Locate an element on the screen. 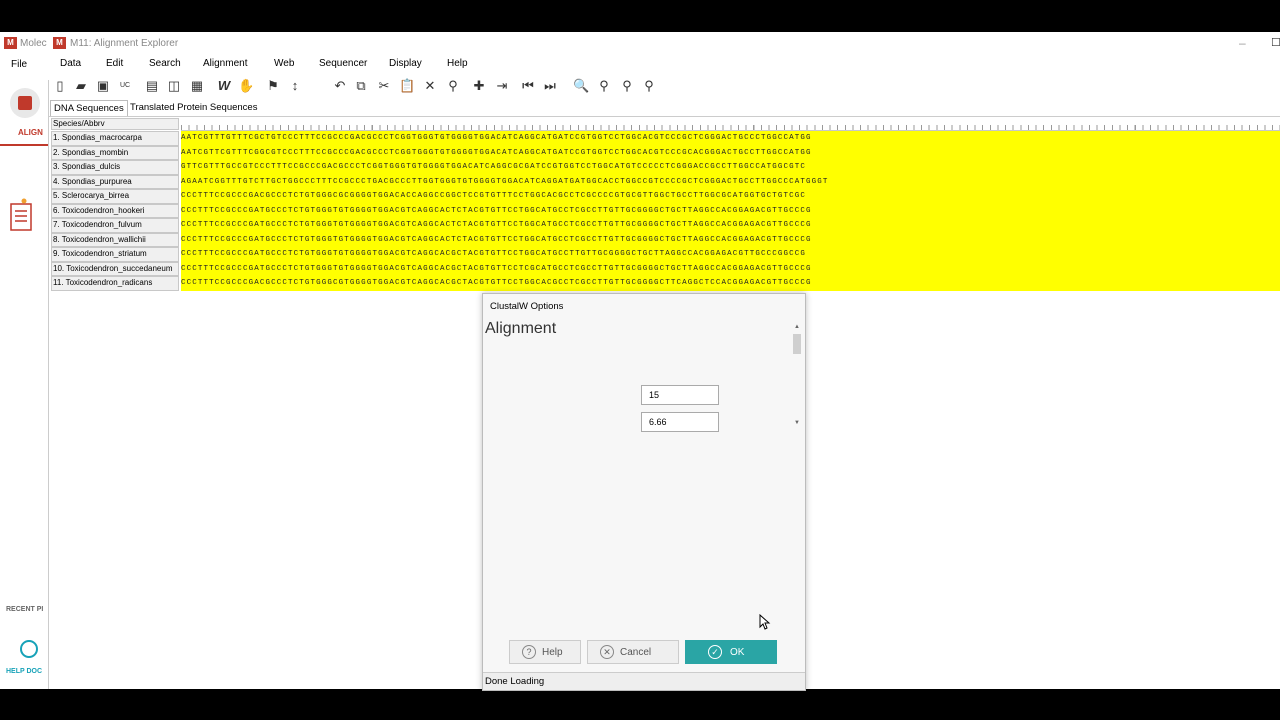  add-icon: ✚ is located at coordinates (479, 86).